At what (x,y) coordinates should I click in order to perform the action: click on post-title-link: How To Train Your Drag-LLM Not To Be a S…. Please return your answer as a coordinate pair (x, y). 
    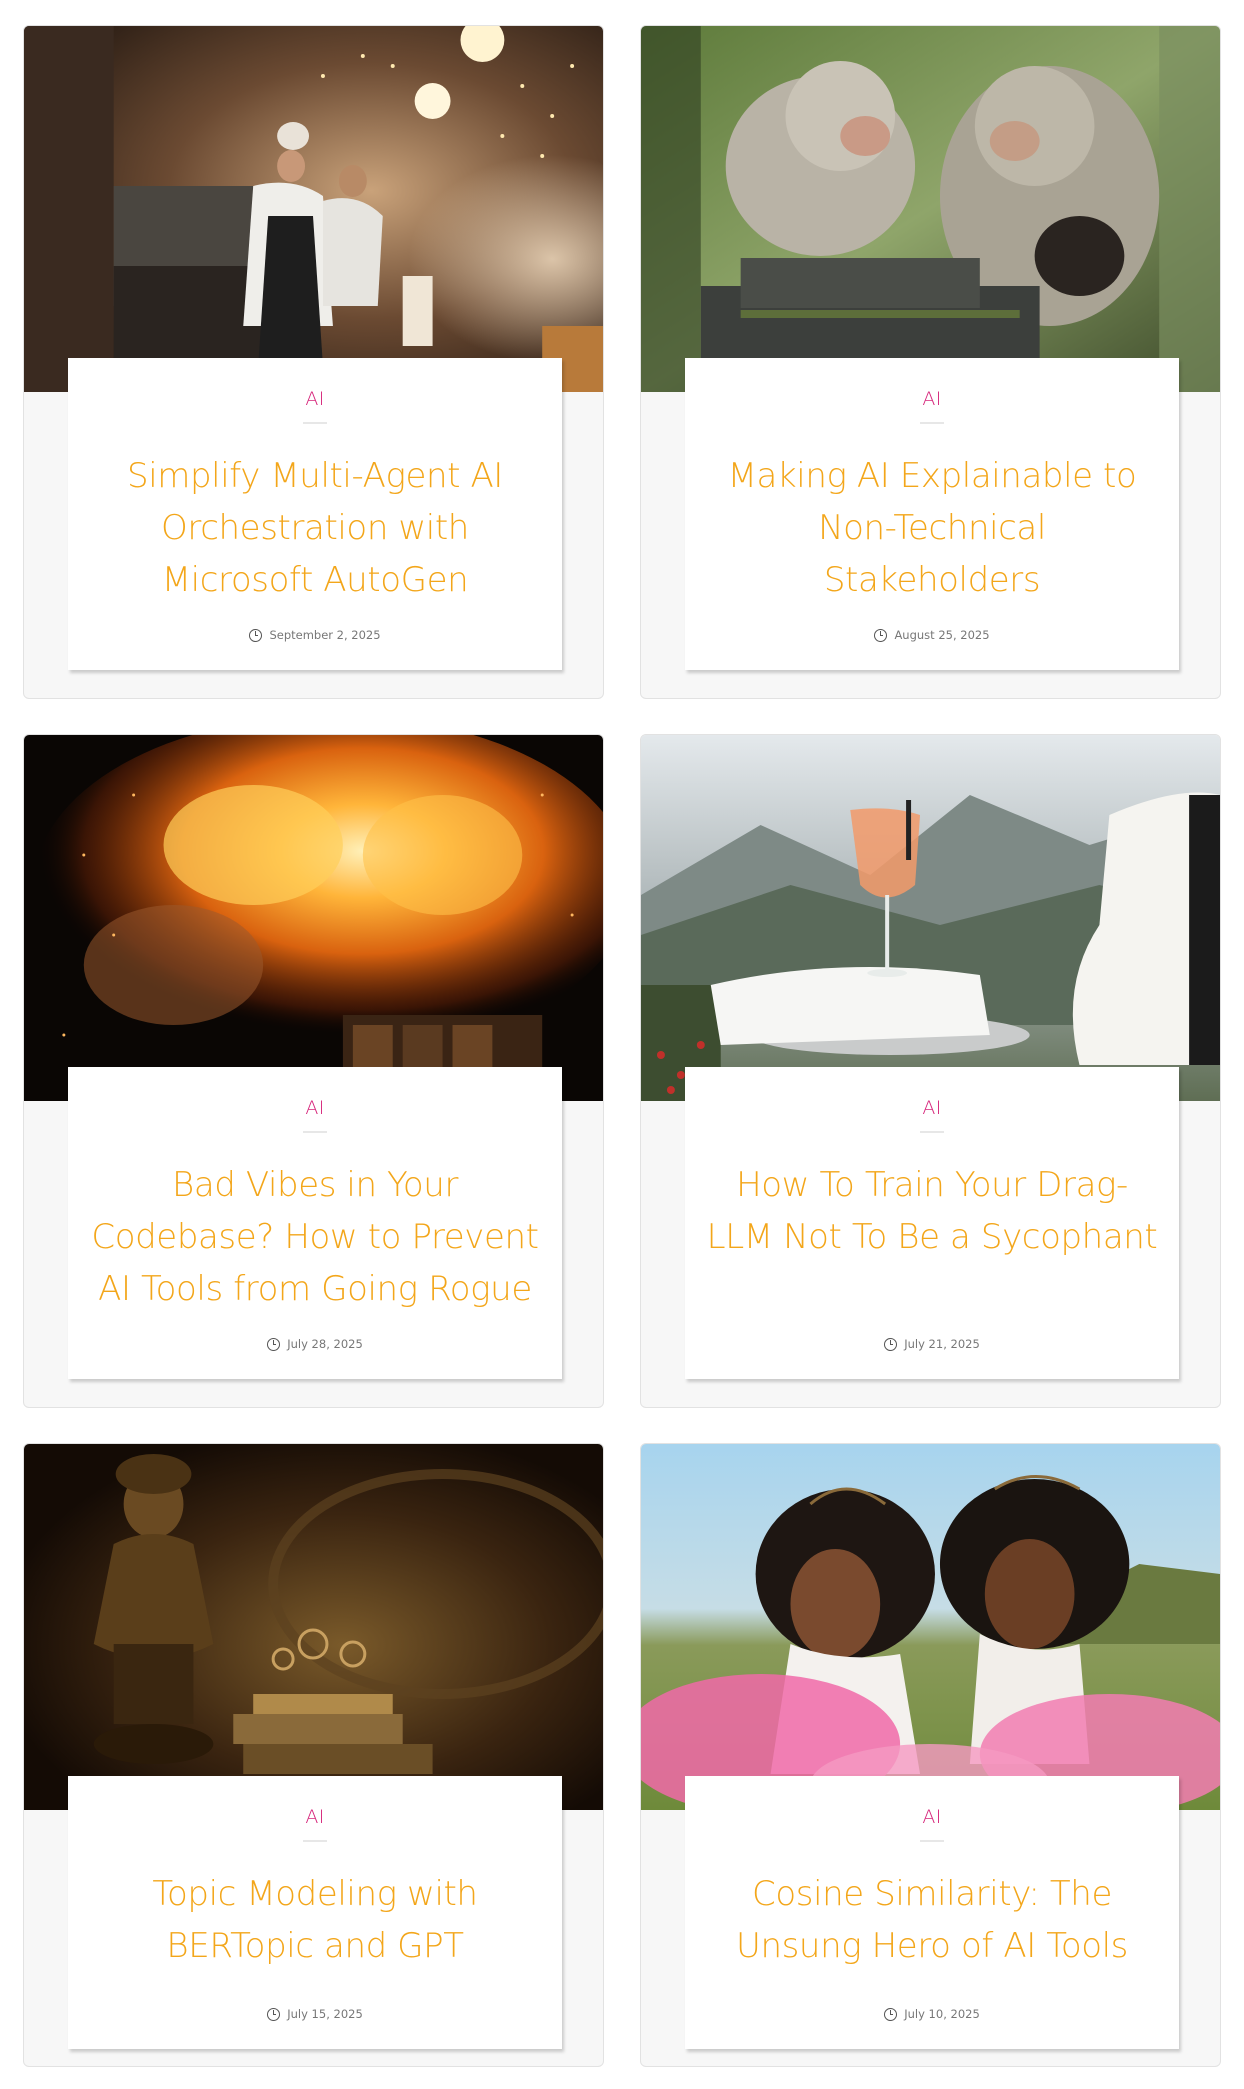
    Looking at the image, I should click on (932, 1211).